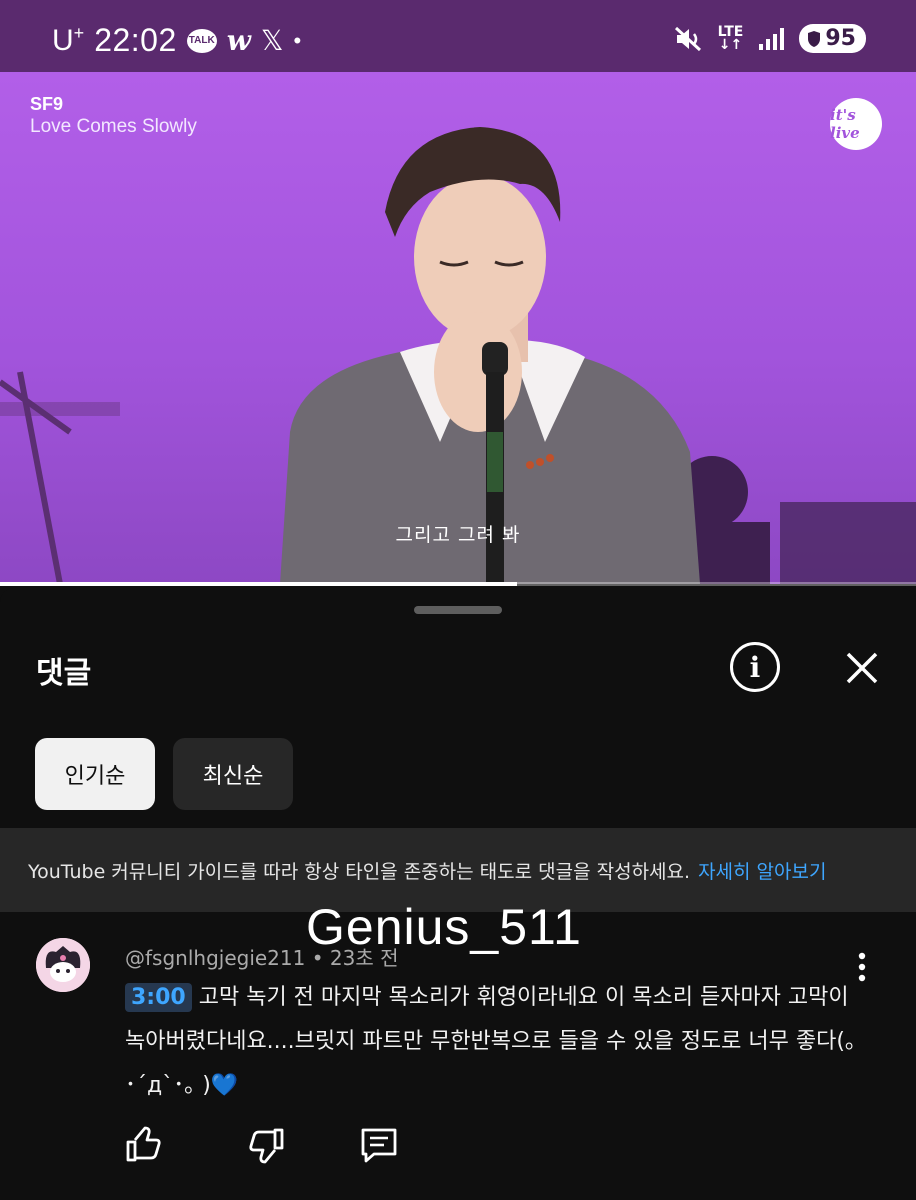 The image size is (916, 1200). What do you see at coordinates (238, 40) in the screenshot?
I see `w-app-icon: w` at bounding box center [238, 40].